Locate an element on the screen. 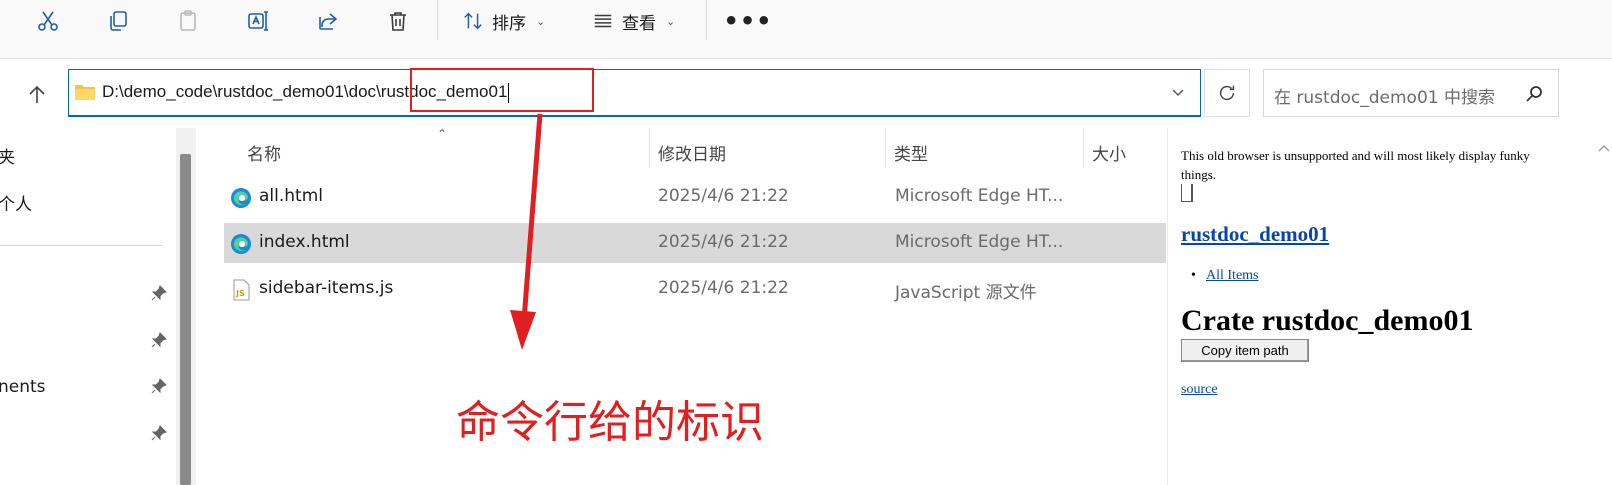  nav-item-favorites: 夹 is located at coordinates (7, 155).